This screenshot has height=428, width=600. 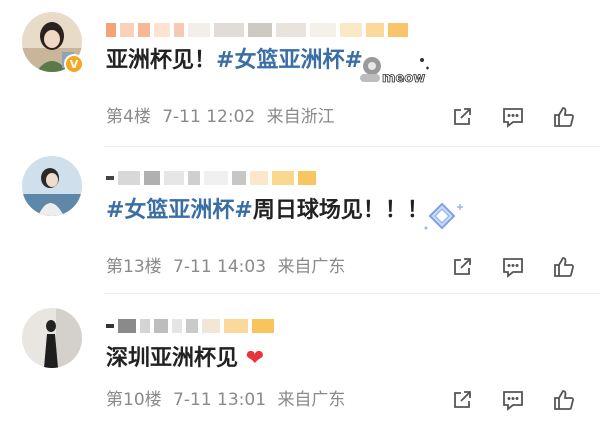 What do you see at coordinates (442, 218) in the screenshot?
I see `diamond-sticker` at bounding box center [442, 218].